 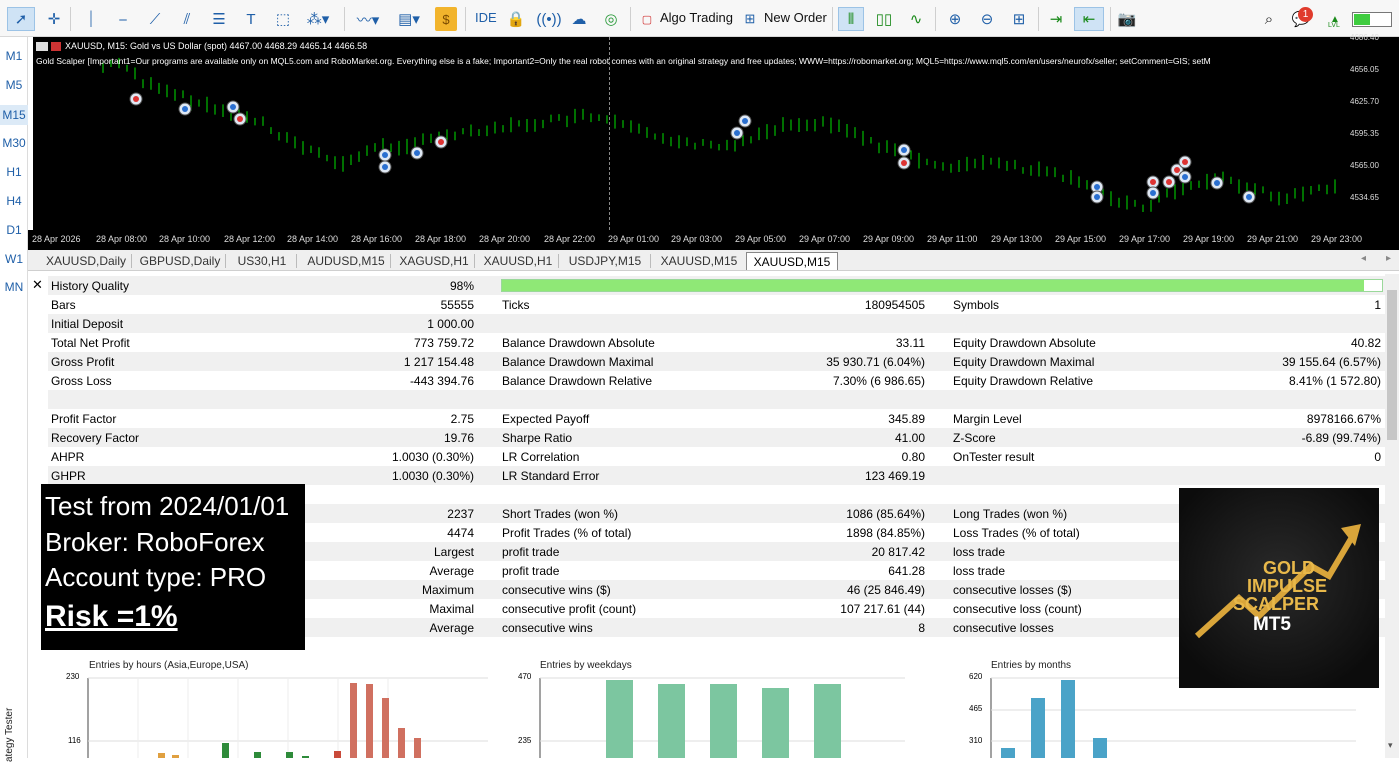 What do you see at coordinates (123, 19) in the screenshot?
I see `horizontal-line-icon: ⎯` at bounding box center [123, 19].